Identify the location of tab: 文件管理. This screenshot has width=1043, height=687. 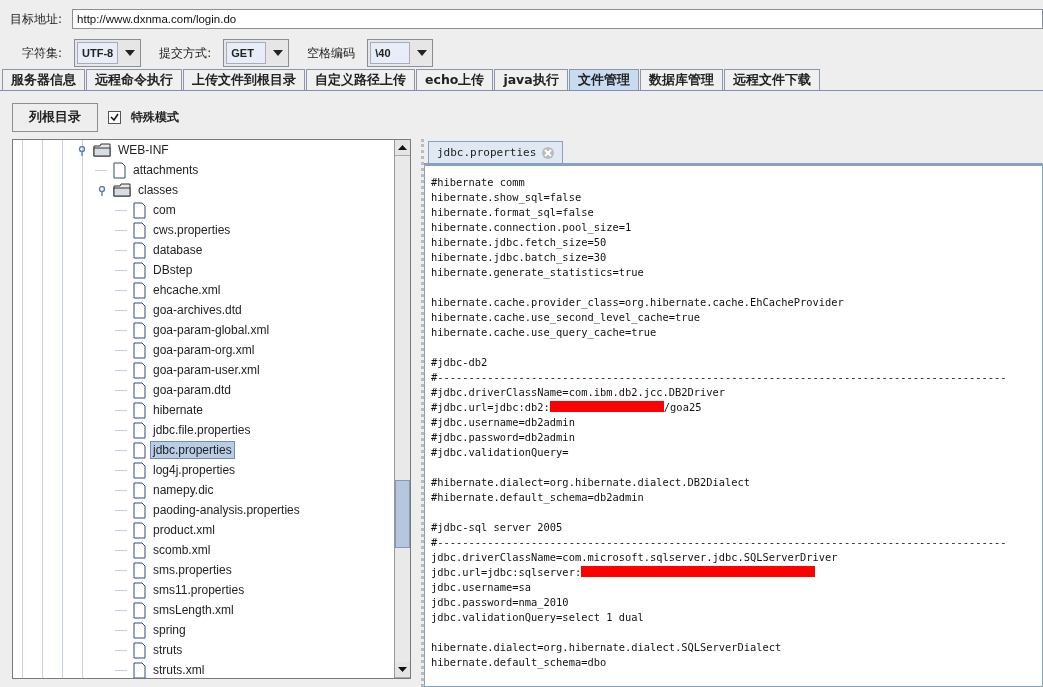
(603, 79).